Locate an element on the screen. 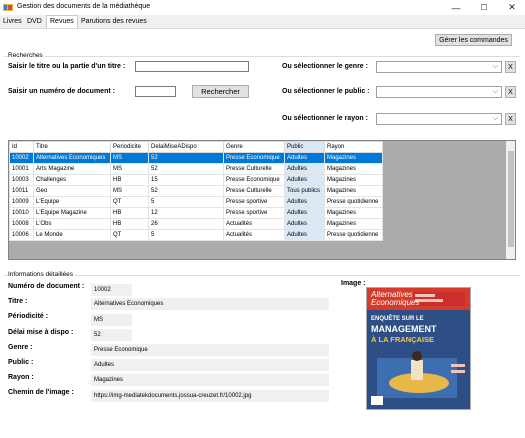  clear-rayon-button: X is located at coordinates (510, 119).